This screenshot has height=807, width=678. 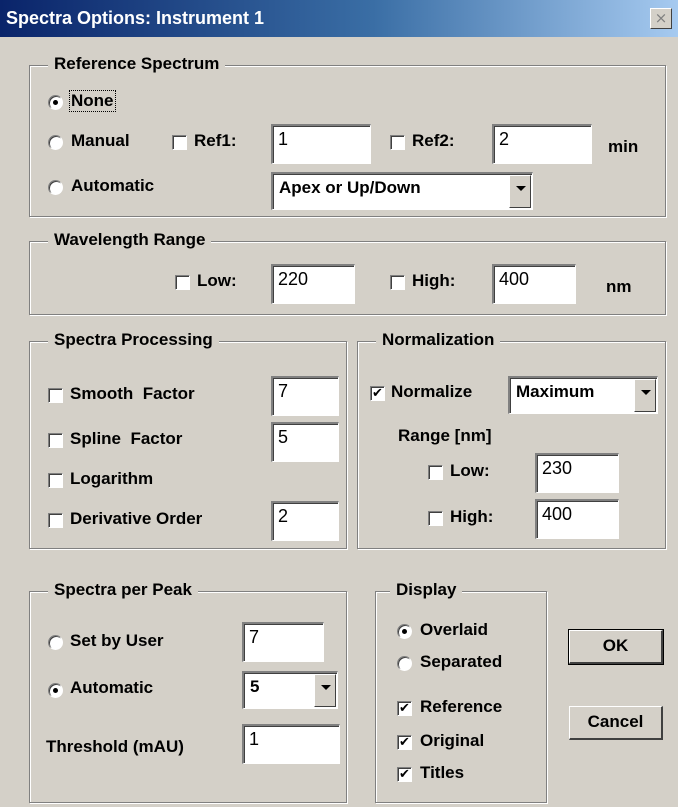 What do you see at coordinates (291, 744) in the screenshot?
I see `threshold-input: 1` at bounding box center [291, 744].